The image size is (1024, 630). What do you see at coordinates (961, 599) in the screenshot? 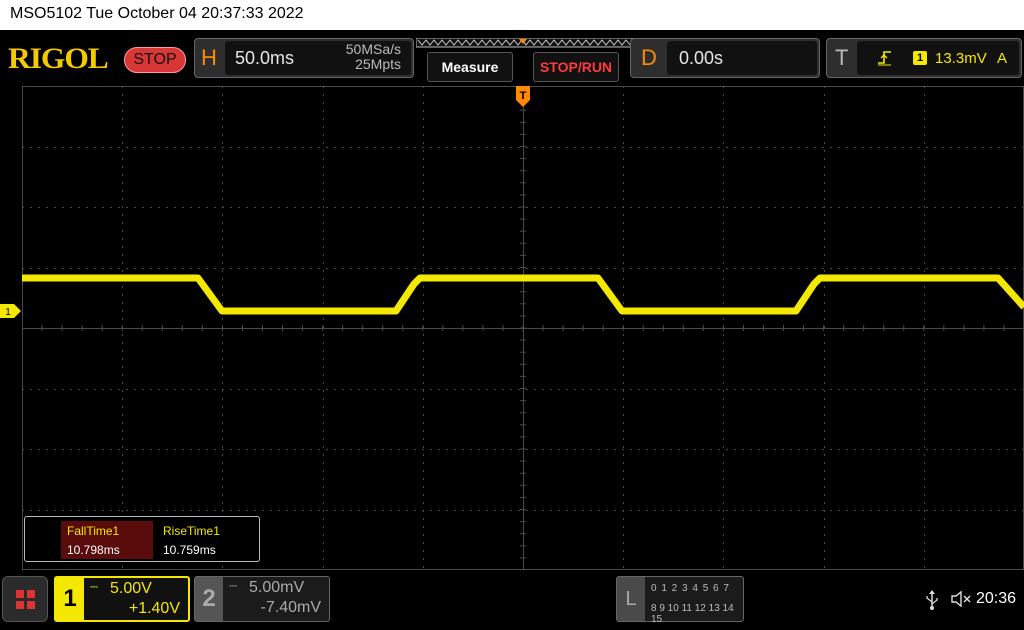
I see `speaker-muted-icon` at bounding box center [961, 599].